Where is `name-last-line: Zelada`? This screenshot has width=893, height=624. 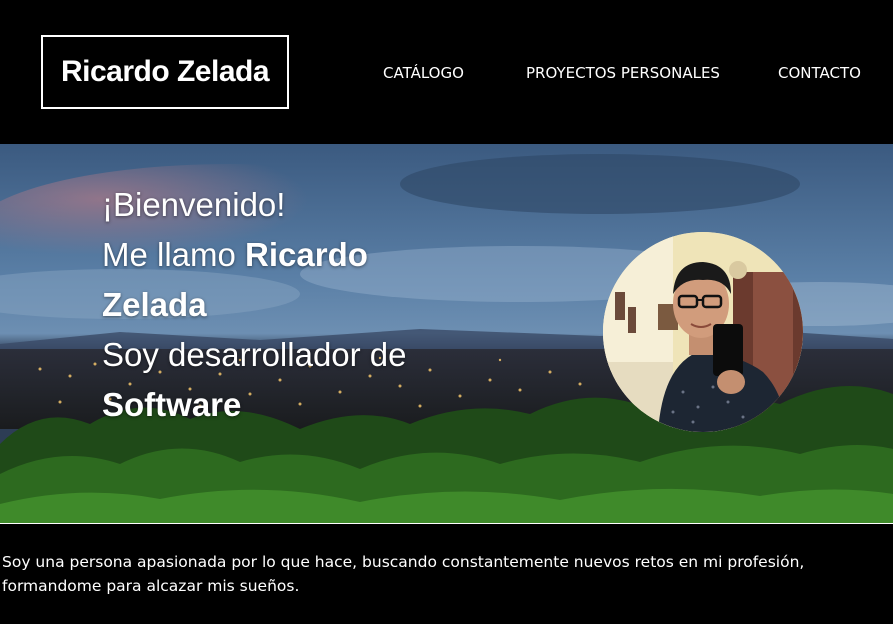
name-last-line: Zelada is located at coordinates (292, 305).